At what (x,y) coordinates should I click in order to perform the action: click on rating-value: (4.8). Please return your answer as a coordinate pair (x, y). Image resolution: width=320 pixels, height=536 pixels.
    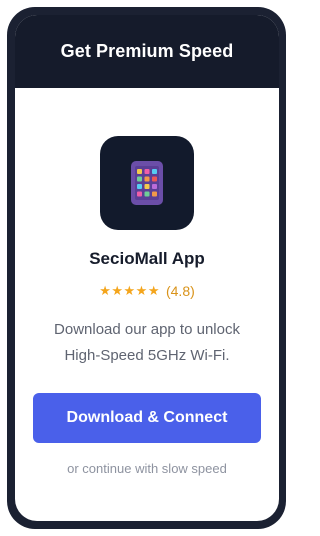
    Looking at the image, I should click on (180, 291).